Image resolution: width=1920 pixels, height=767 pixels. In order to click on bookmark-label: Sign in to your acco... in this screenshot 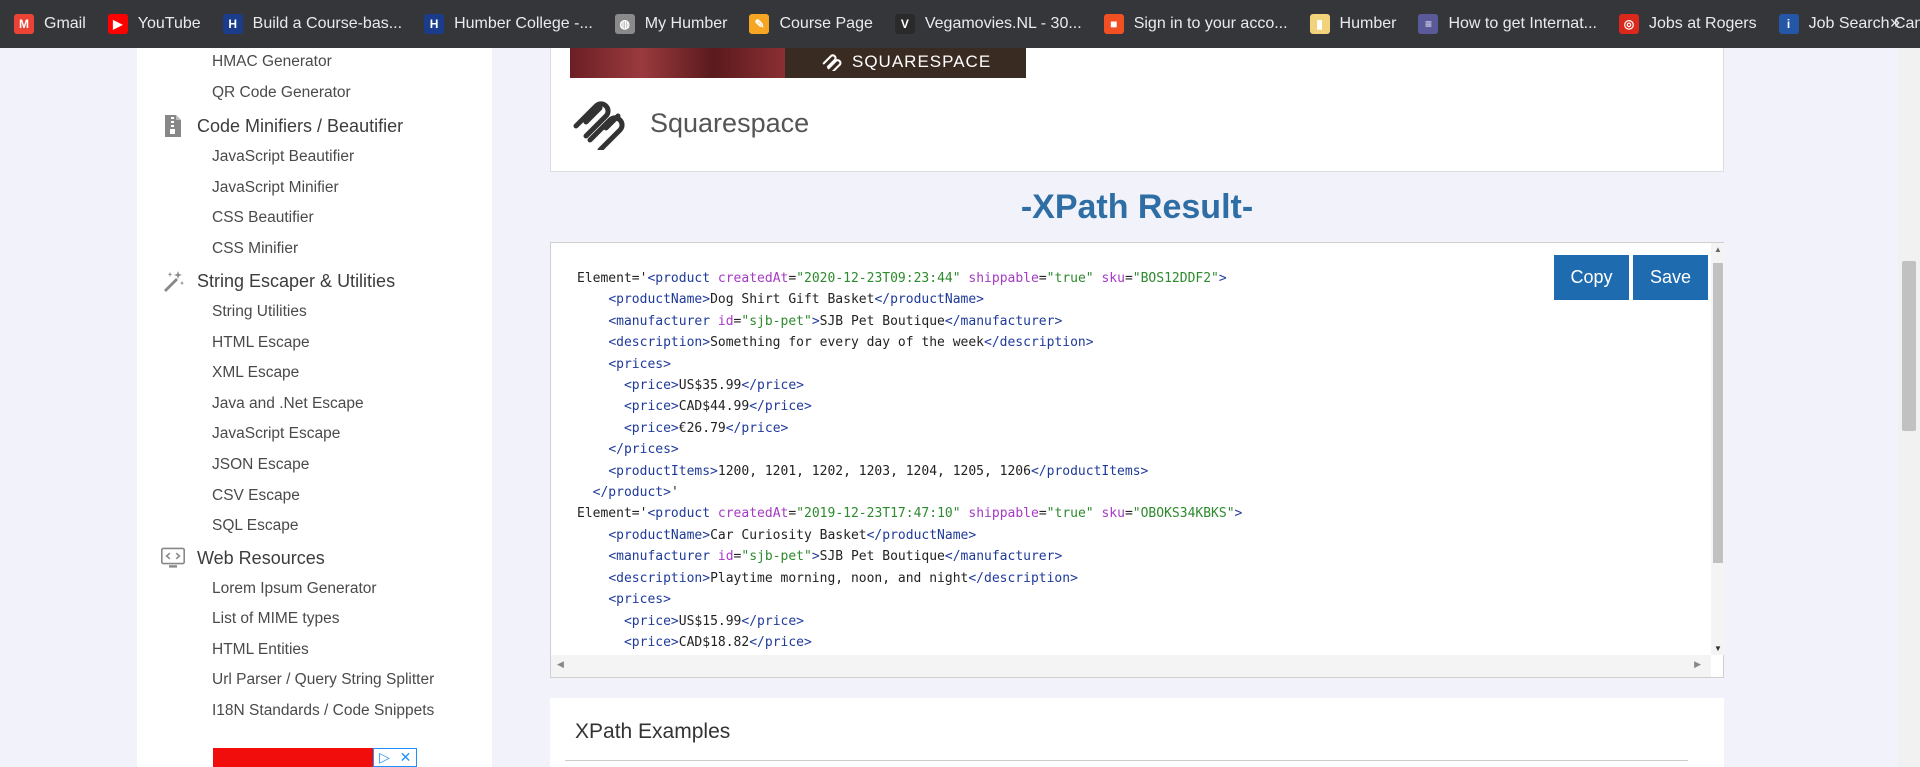, I will do `click(1210, 23)`.